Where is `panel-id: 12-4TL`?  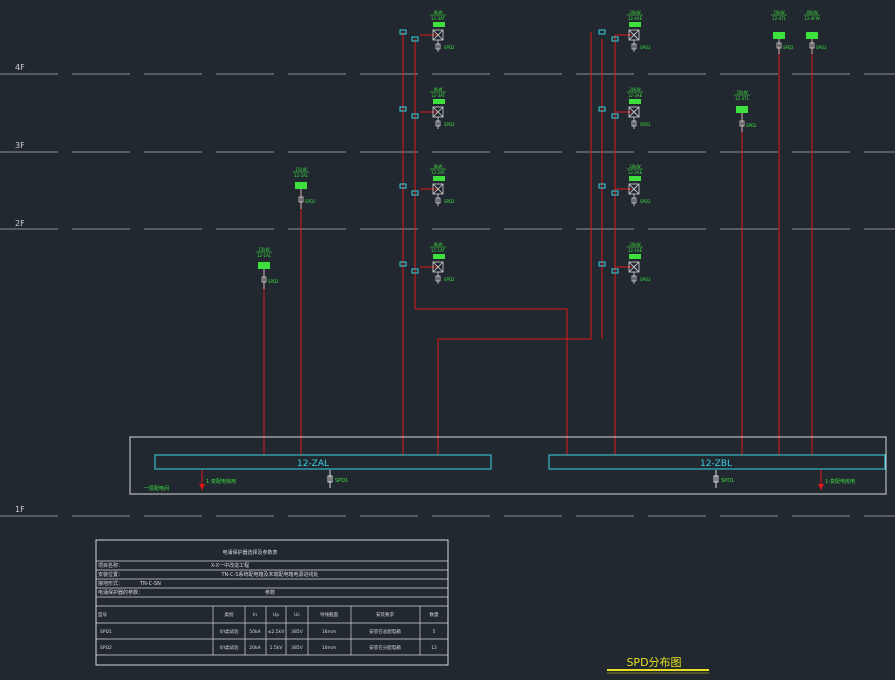 panel-id: 12-4TL is located at coordinates (779, 18).